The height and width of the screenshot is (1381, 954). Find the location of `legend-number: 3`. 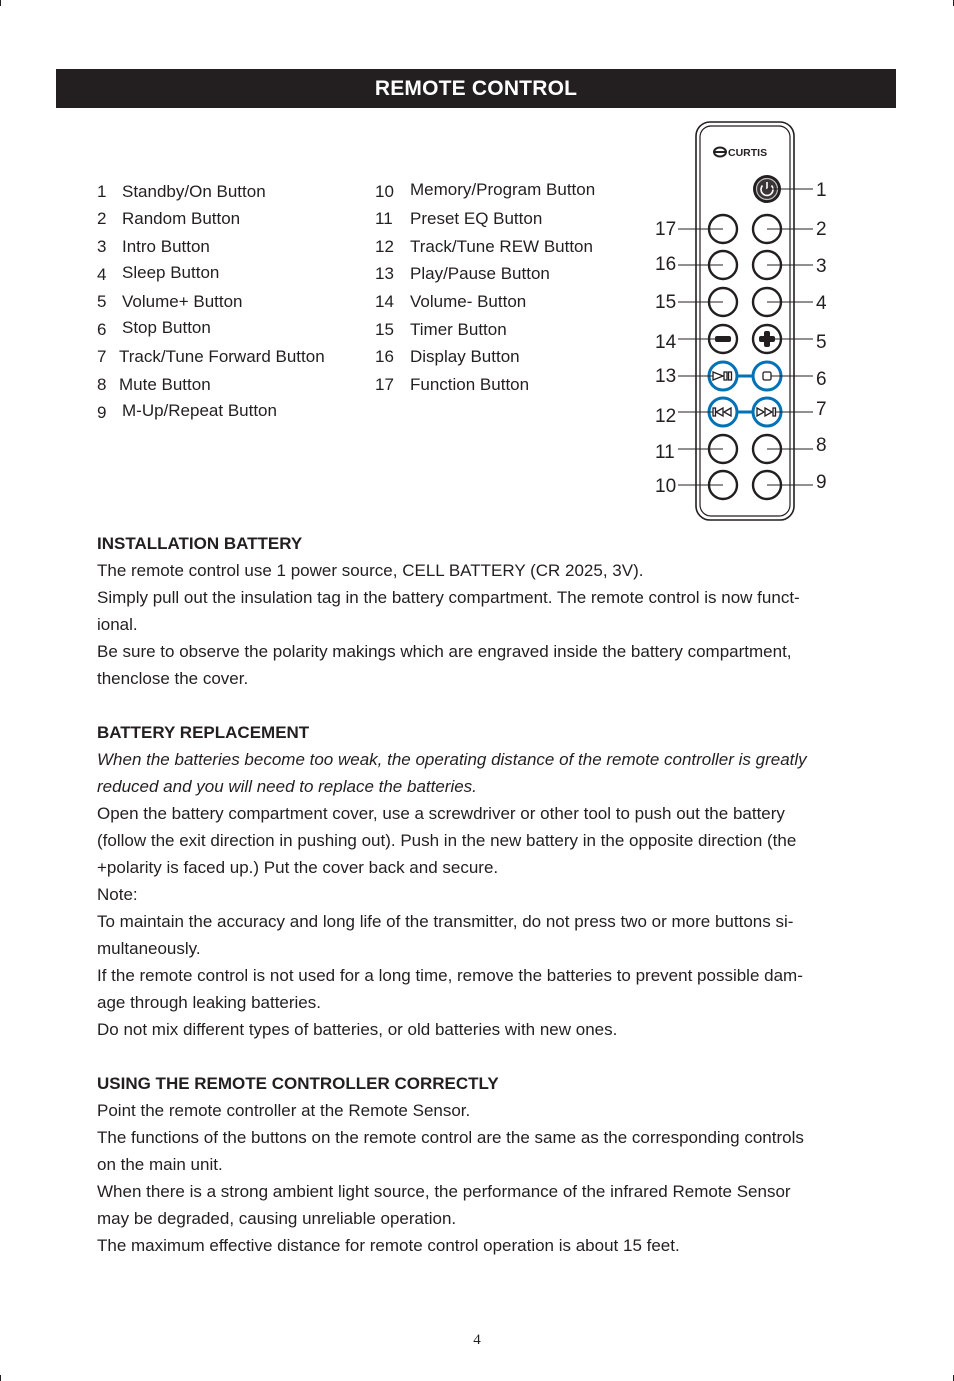

legend-number: 3 is located at coordinates (102, 246).